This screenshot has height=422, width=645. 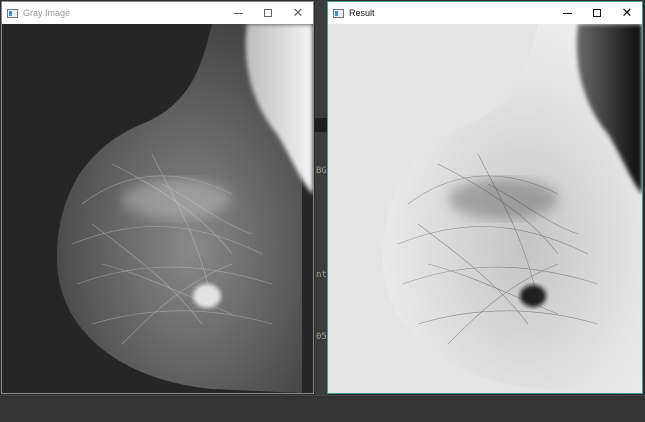 I want to click on gray-image-titlebar: Gray Image ✕, so click(x=157, y=13).